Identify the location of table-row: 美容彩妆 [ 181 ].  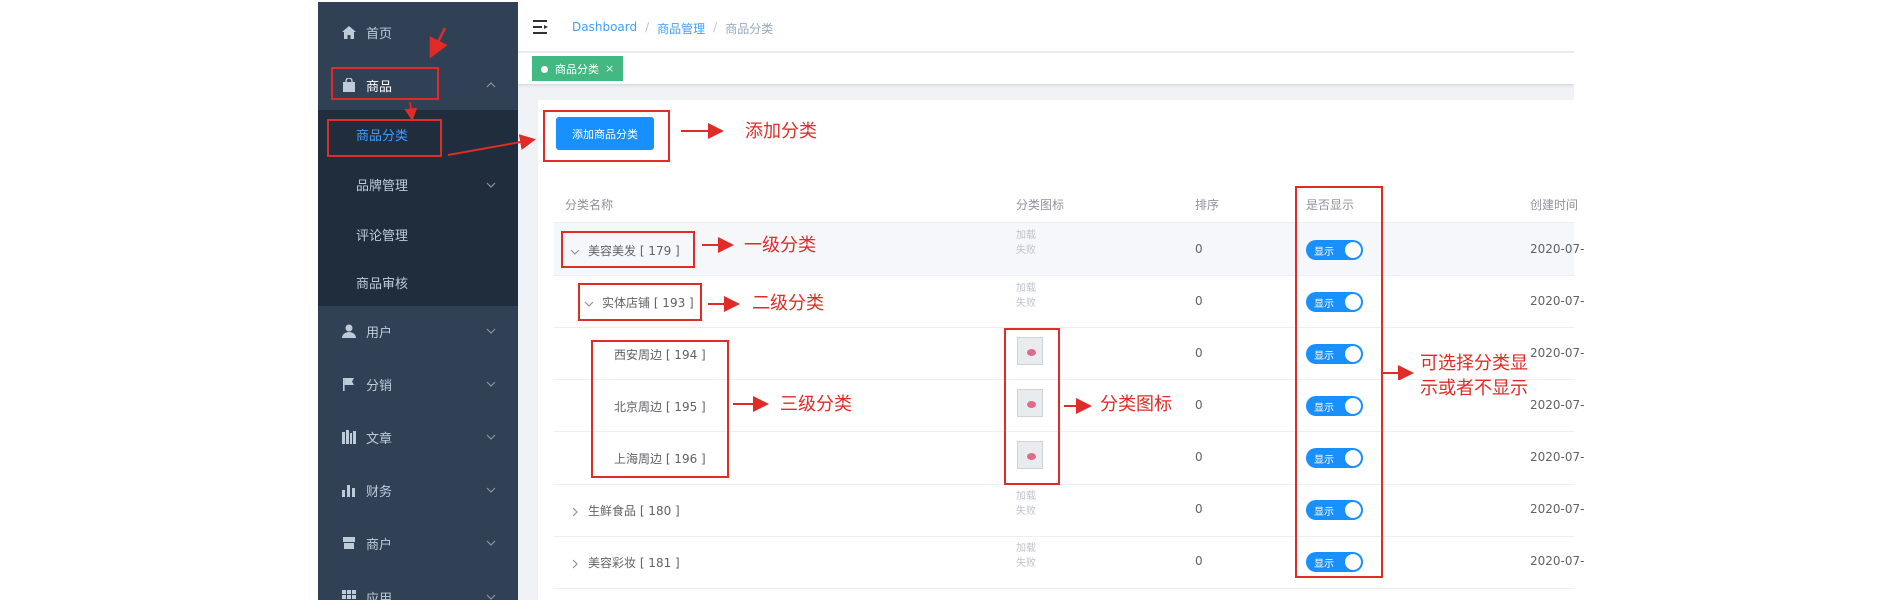
(625, 562).